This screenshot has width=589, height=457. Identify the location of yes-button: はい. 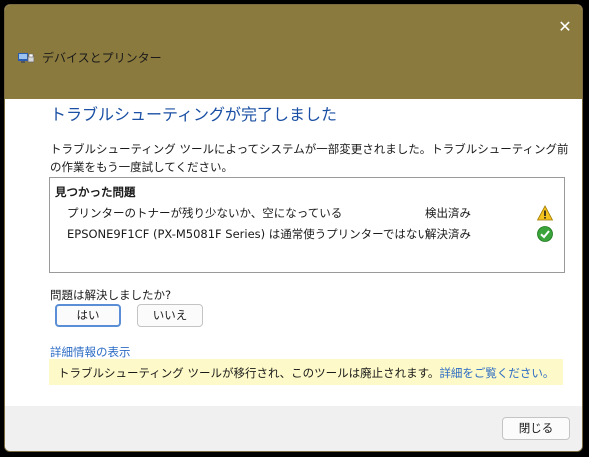
(88, 315).